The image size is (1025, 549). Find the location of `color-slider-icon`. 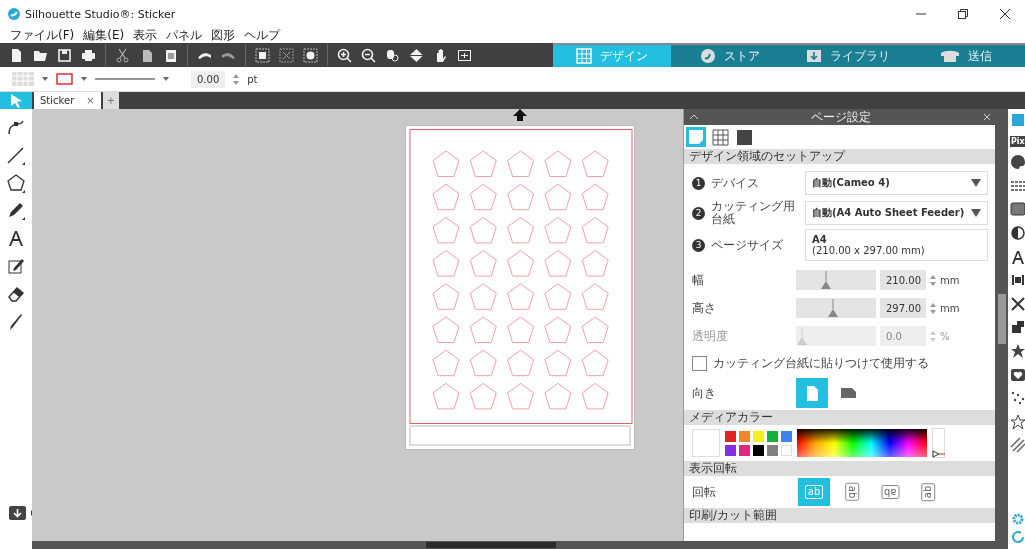

color-slider-icon is located at coordinates (938, 443).